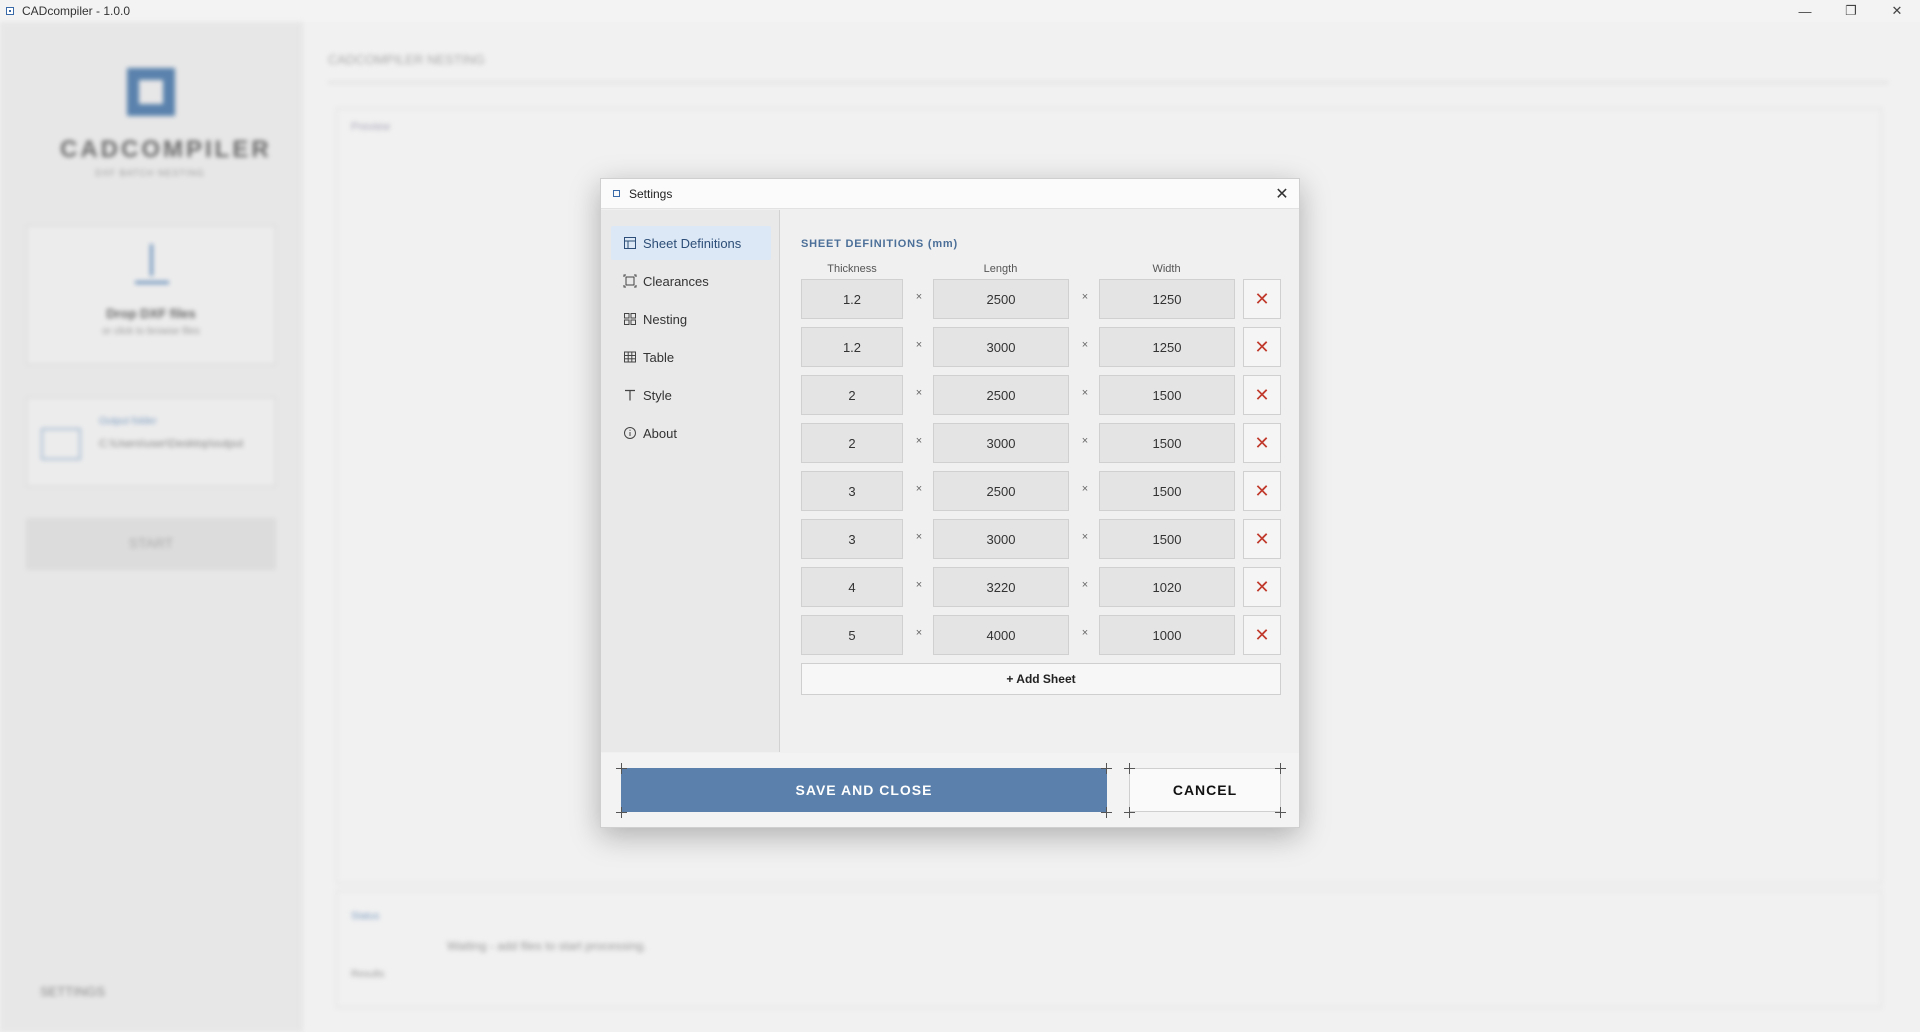  I want to click on nav-item-label: Style, so click(657, 395).